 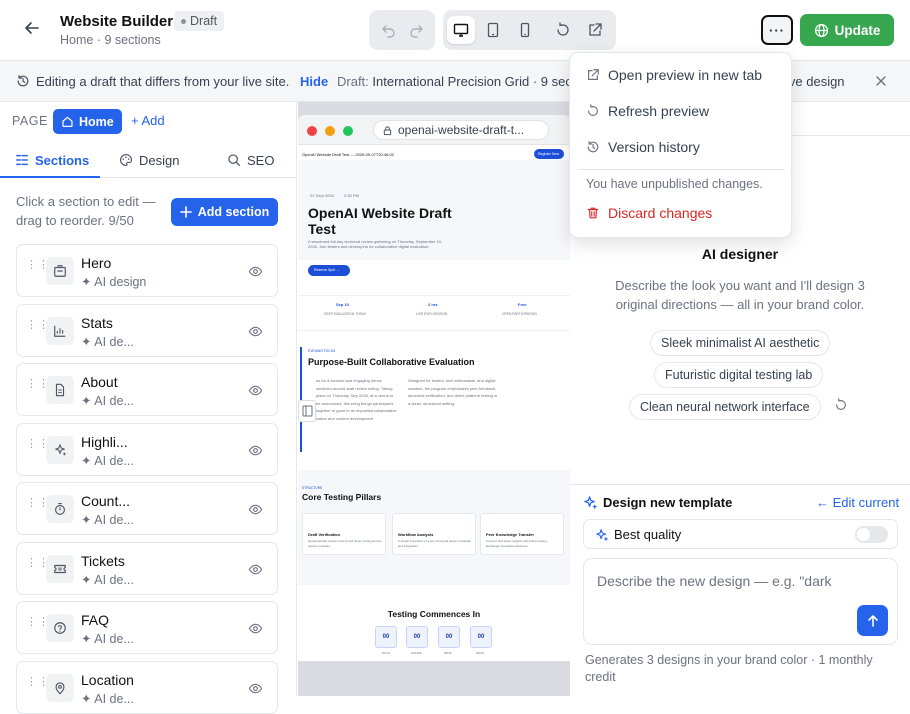 I want to click on search-icon, so click(x=234, y=160).